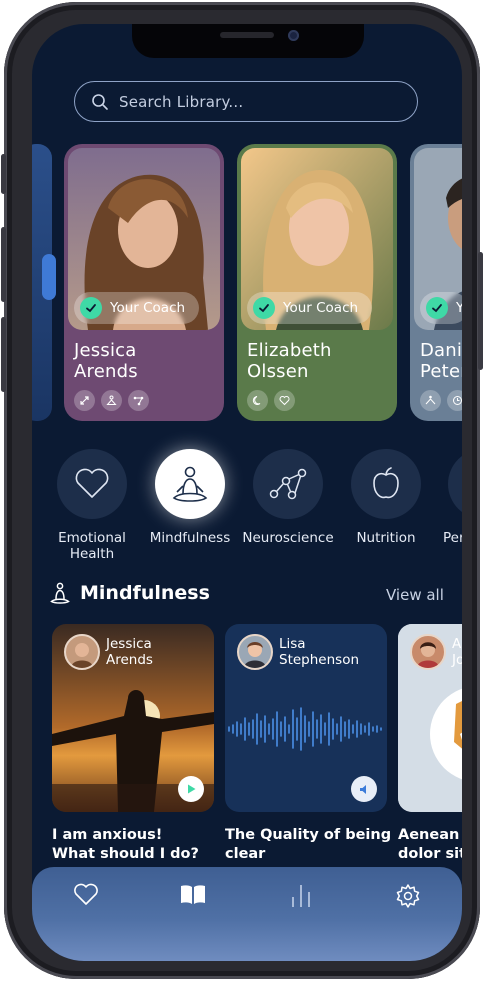 The width and height of the screenshot is (486, 982). What do you see at coordinates (308, 835) in the screenshot?
I see `title-line: The Quality of being` at bounding box center [308, 835].